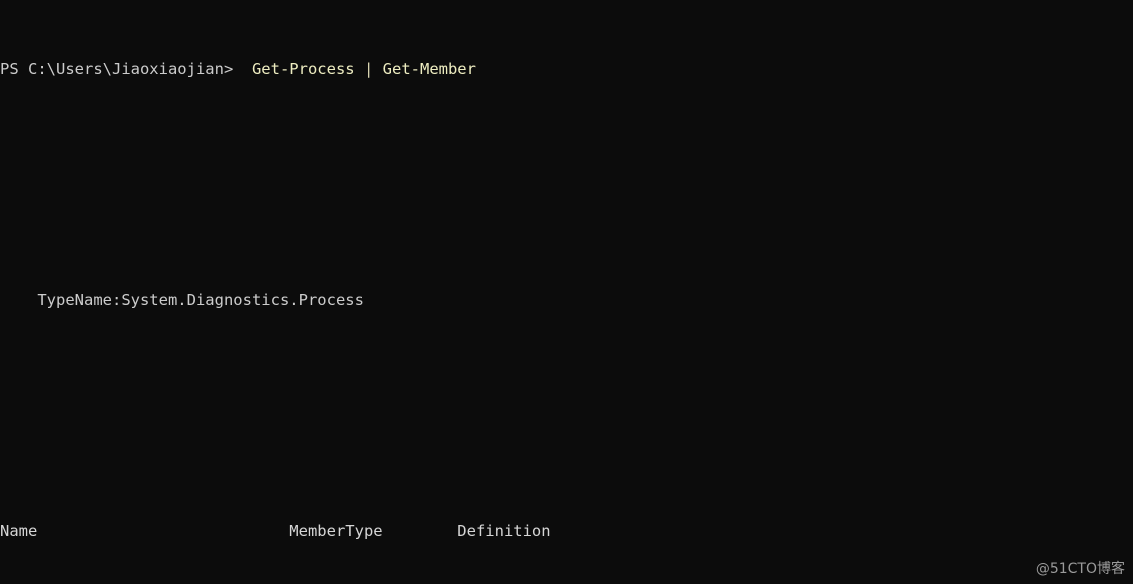 The height and width of the screenshot is (584, 1133). What do you see at coordinates (303, 69) in the screenshot?
I see `command-get-process: Get-Process` at bounding box center [303, 69].